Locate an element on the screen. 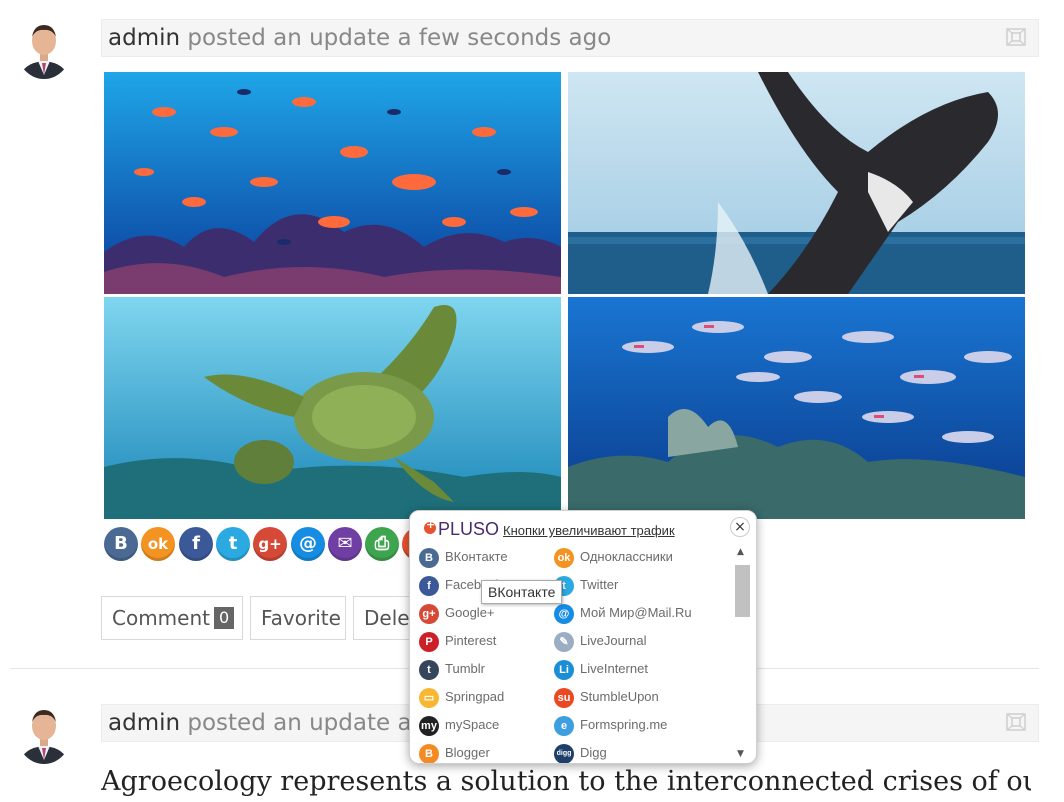  photo-blue-fish is located at coordinates (796, 408).